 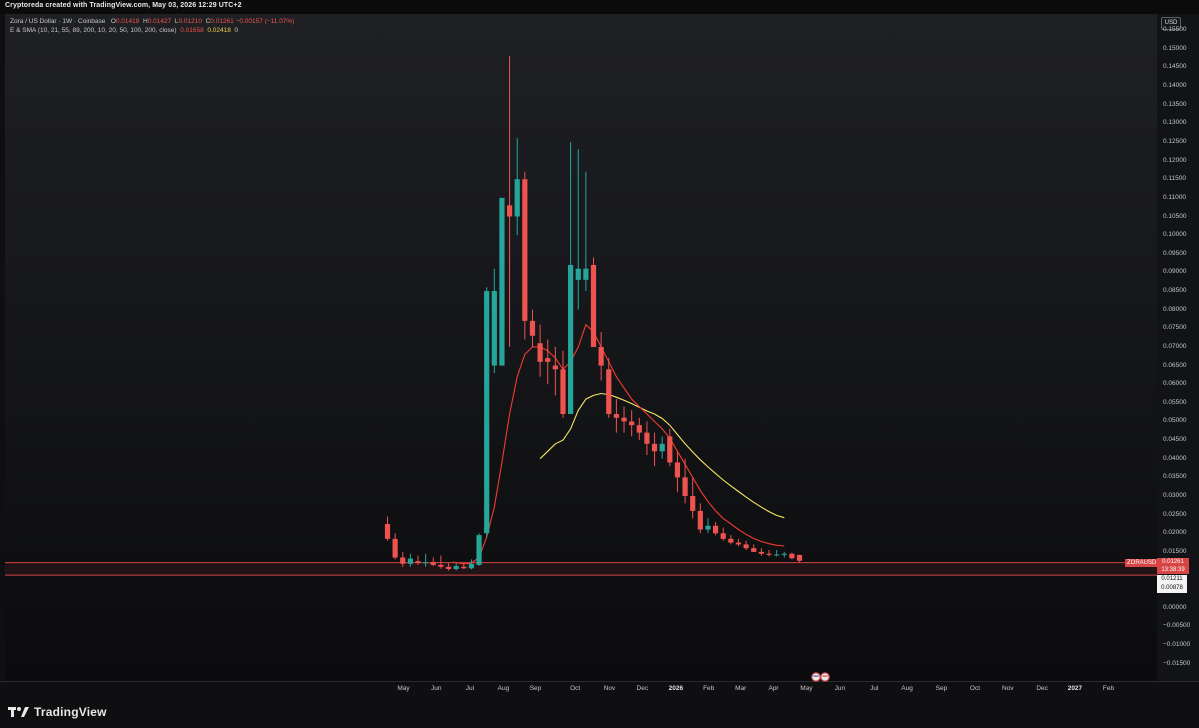 What do you see at coordinates (1175, 216) in the screenshot?
I see `y-tick-label: 0.10500` at bounding box center [1175, 216].